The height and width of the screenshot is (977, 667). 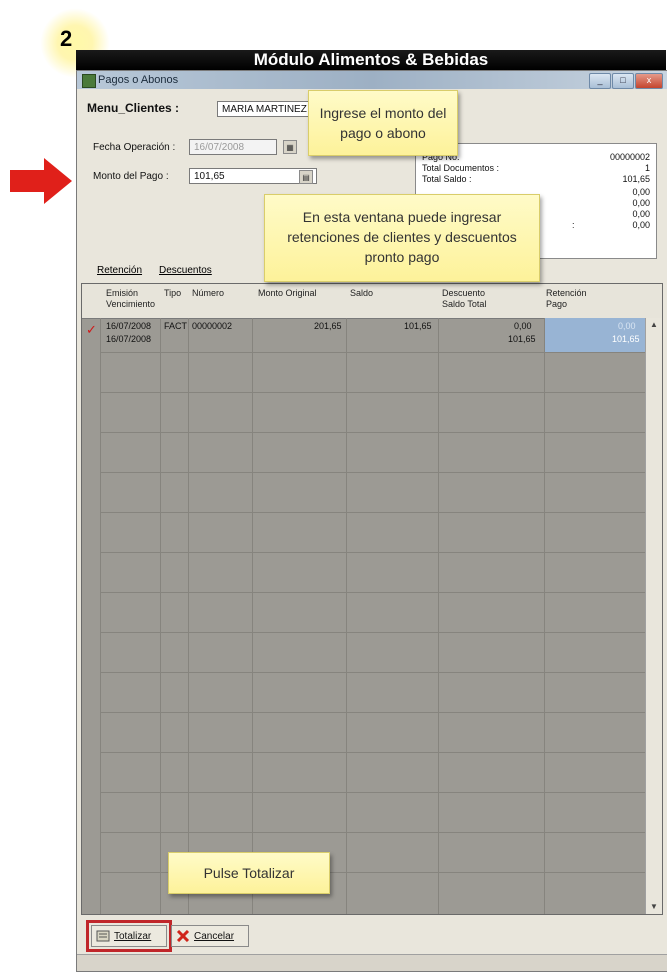 What do you see at coordinates (253, 176) in the screenshot?
I see `monto-field: 101,65` at bounding box center [253, 176].